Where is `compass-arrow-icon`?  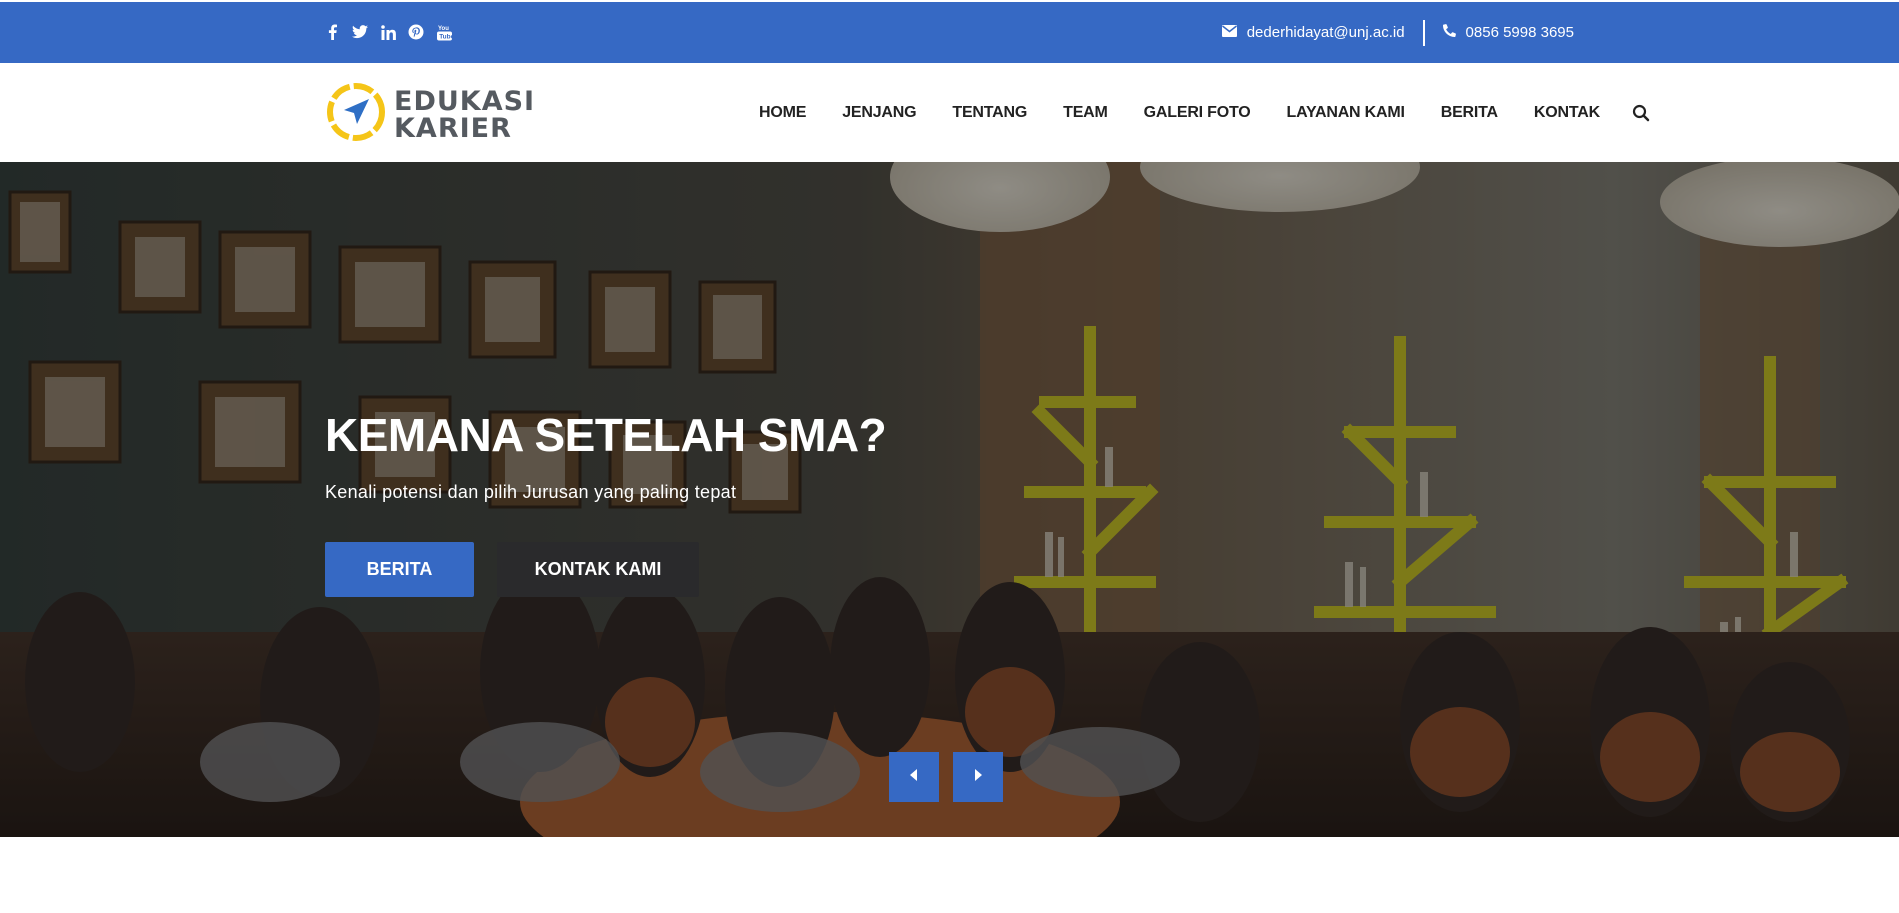
compass-arrow-icon is located at coordinates (356, 114).